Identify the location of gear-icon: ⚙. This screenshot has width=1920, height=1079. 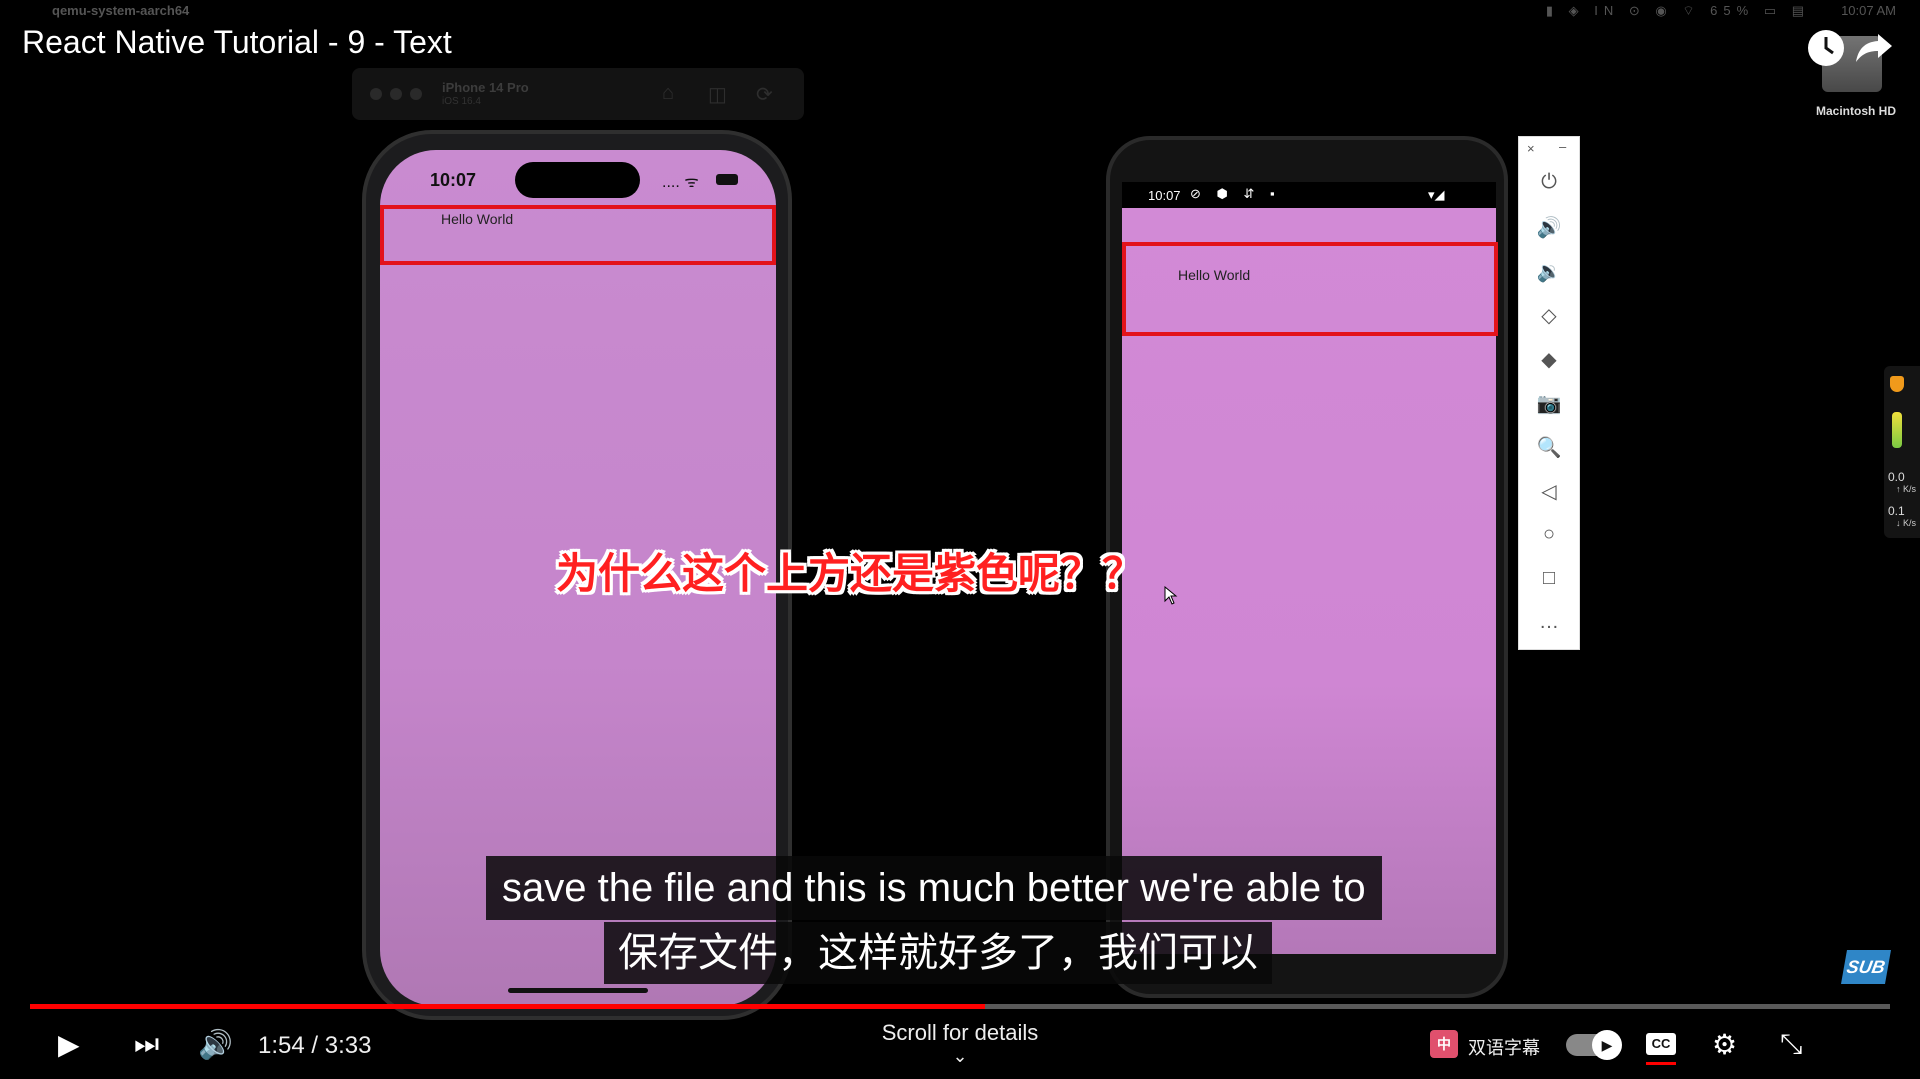
(1725, 1044).